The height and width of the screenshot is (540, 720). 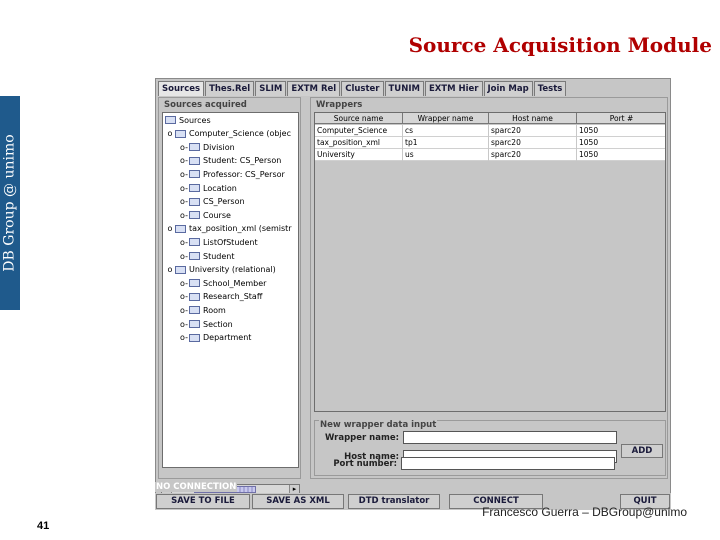 I want to click on tree-node-label: ListOfStudent, so click(x=230, y=242).